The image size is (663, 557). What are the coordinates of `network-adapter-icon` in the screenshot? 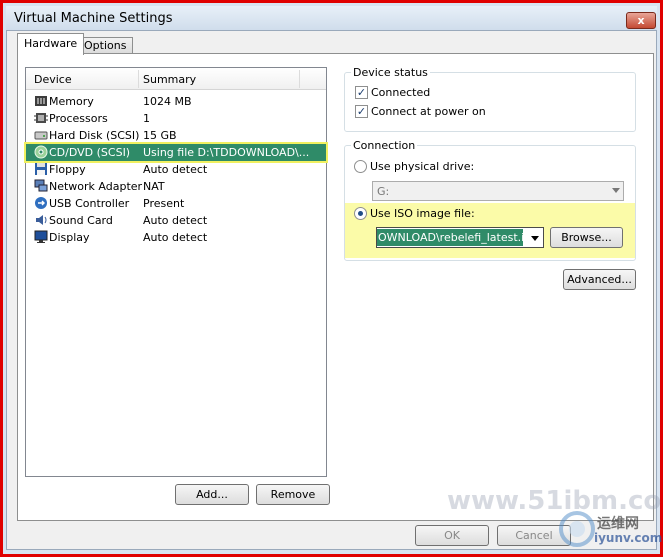 It's located at (41, 185).